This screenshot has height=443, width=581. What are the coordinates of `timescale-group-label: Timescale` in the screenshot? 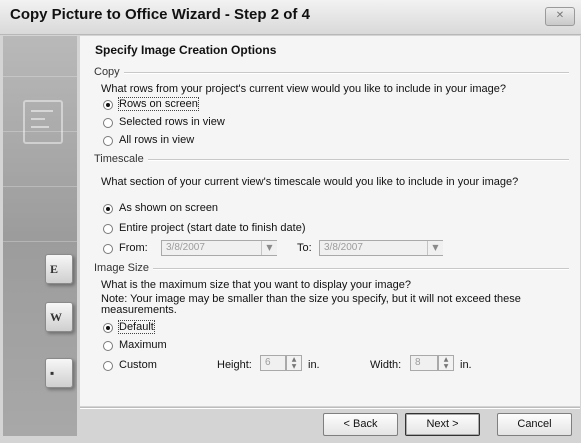 It's located at (119, 159).